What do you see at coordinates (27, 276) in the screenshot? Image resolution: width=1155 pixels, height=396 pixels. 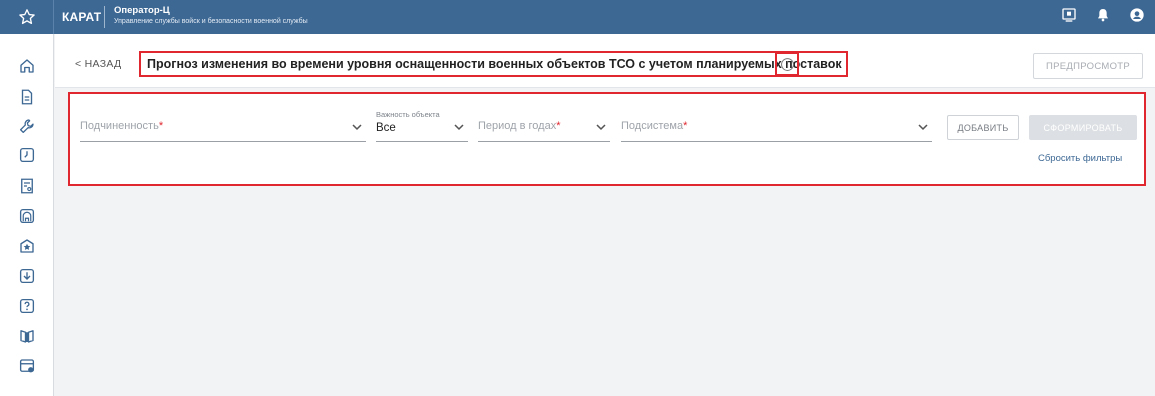 I see `download-icon` at bounding box center [27, 276].